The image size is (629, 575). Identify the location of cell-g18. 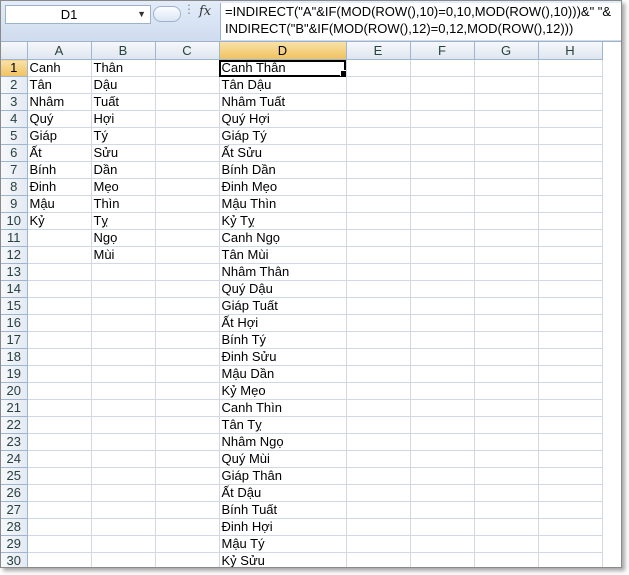
(506, 357).